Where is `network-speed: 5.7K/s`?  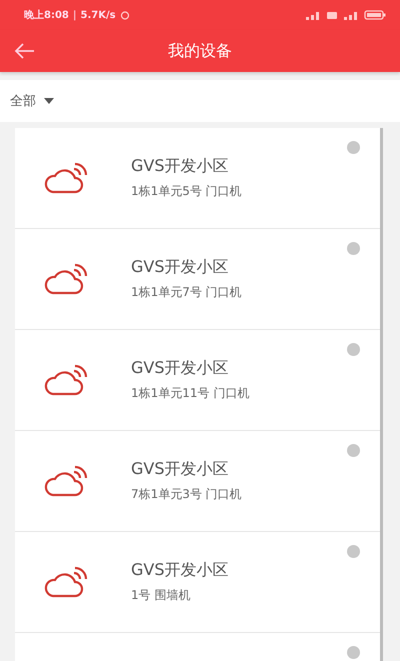 network-speed: 5.7K/s is located at coordinates (98, 15).